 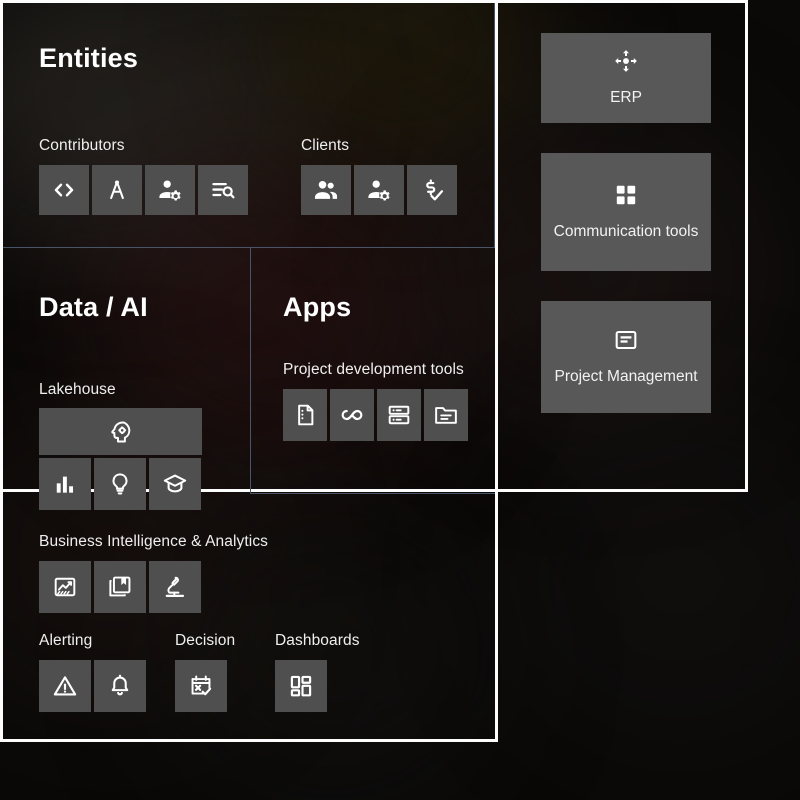 What do you see at coordinates (626, 342) in the screenshot?
I see `text-box-icon` at bounding box center [626, 342].